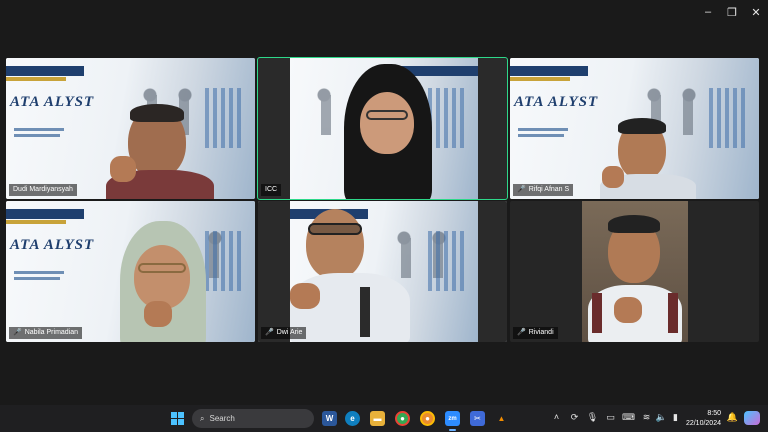  What do you see at coordinates (501, 418) in the screenshot?
I see `vlc-icon: ▲` at bounding box center [501, 418].